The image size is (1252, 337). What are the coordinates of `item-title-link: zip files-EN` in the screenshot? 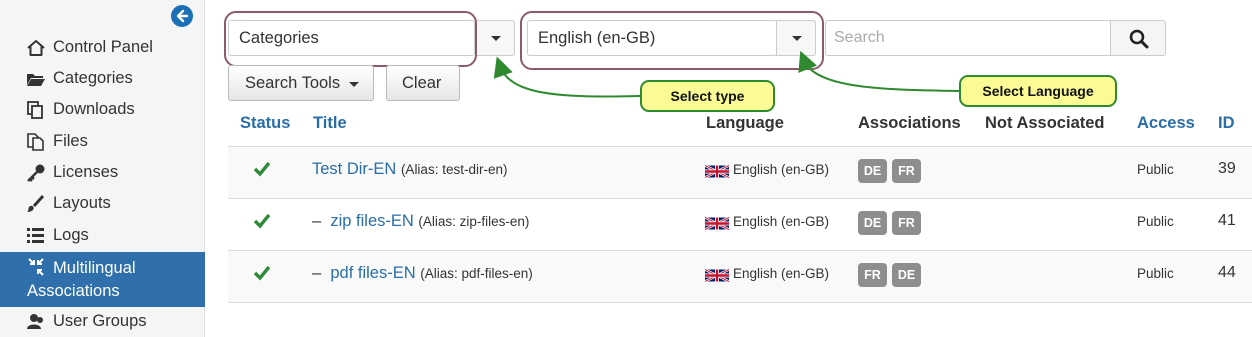 It's located at (371, 221).